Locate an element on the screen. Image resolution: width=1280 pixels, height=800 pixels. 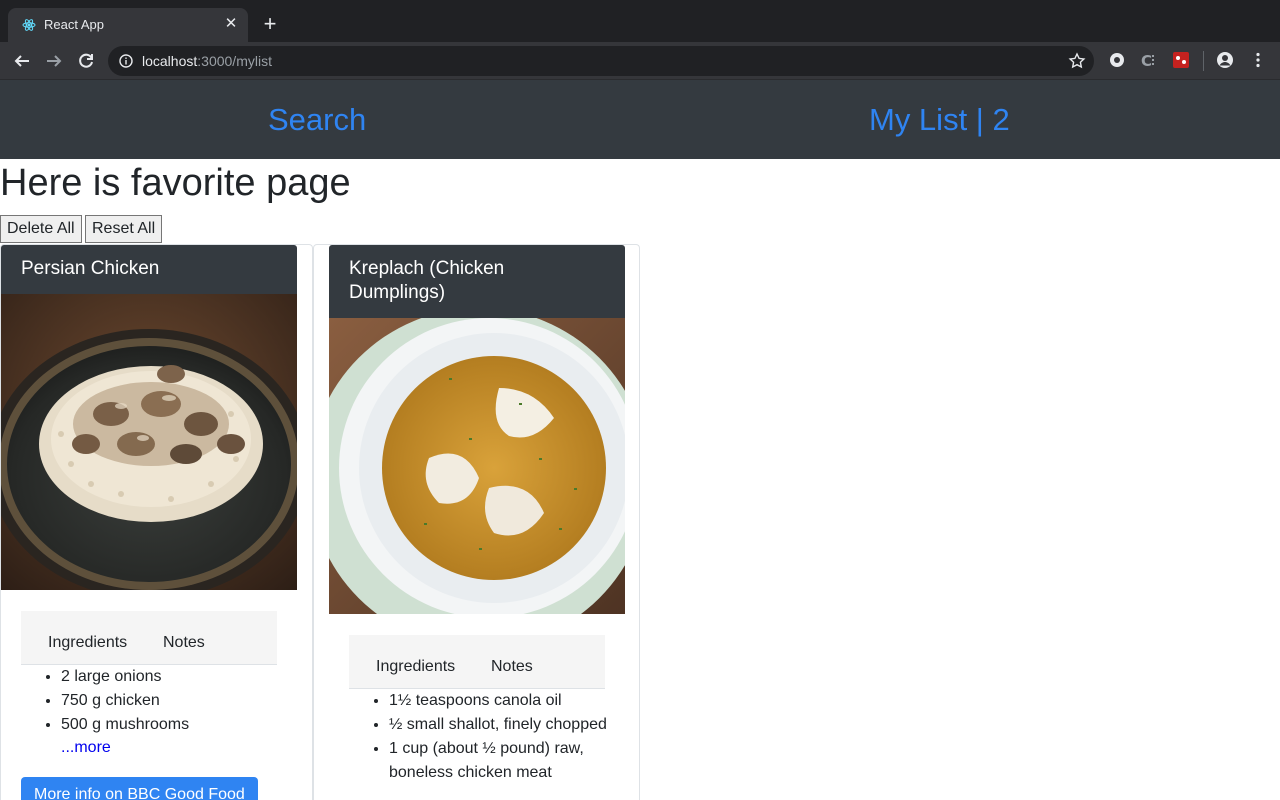
list-item: 500 g mushrooms is located at coordinates (171, 725).